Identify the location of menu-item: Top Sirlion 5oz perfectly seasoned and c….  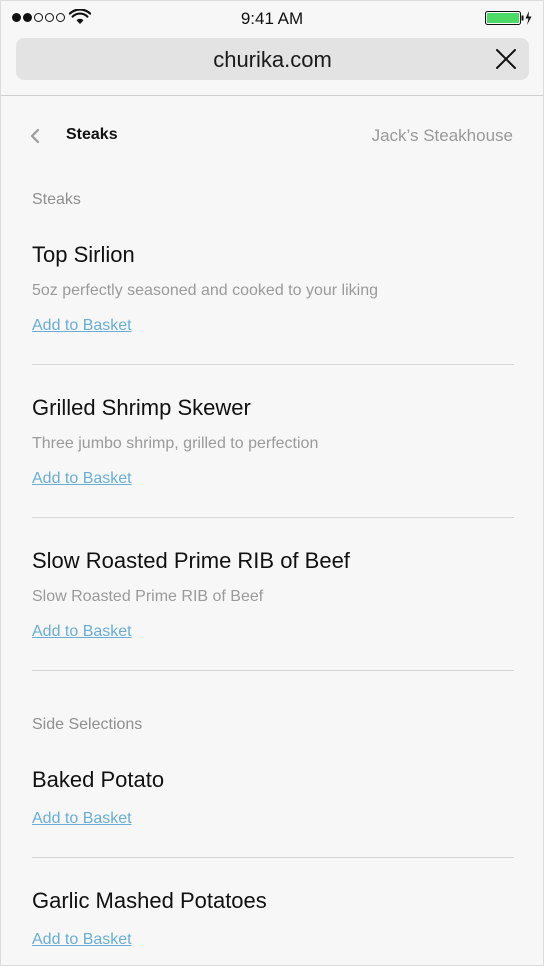
(273, 288).